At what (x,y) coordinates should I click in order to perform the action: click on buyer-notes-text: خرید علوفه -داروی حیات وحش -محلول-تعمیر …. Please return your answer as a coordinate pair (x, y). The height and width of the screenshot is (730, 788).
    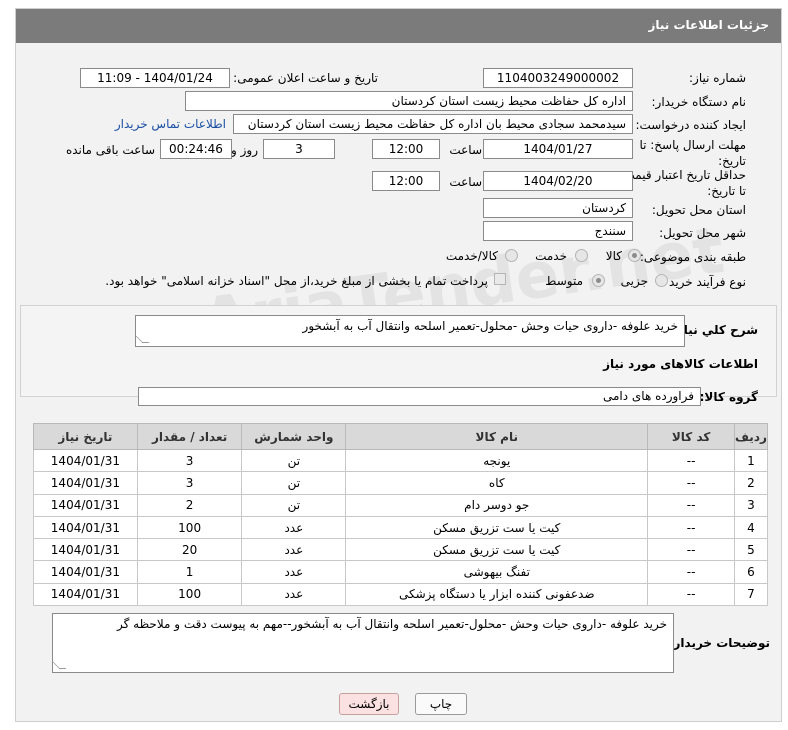
    Looking at the image, I should click on (392, 624).